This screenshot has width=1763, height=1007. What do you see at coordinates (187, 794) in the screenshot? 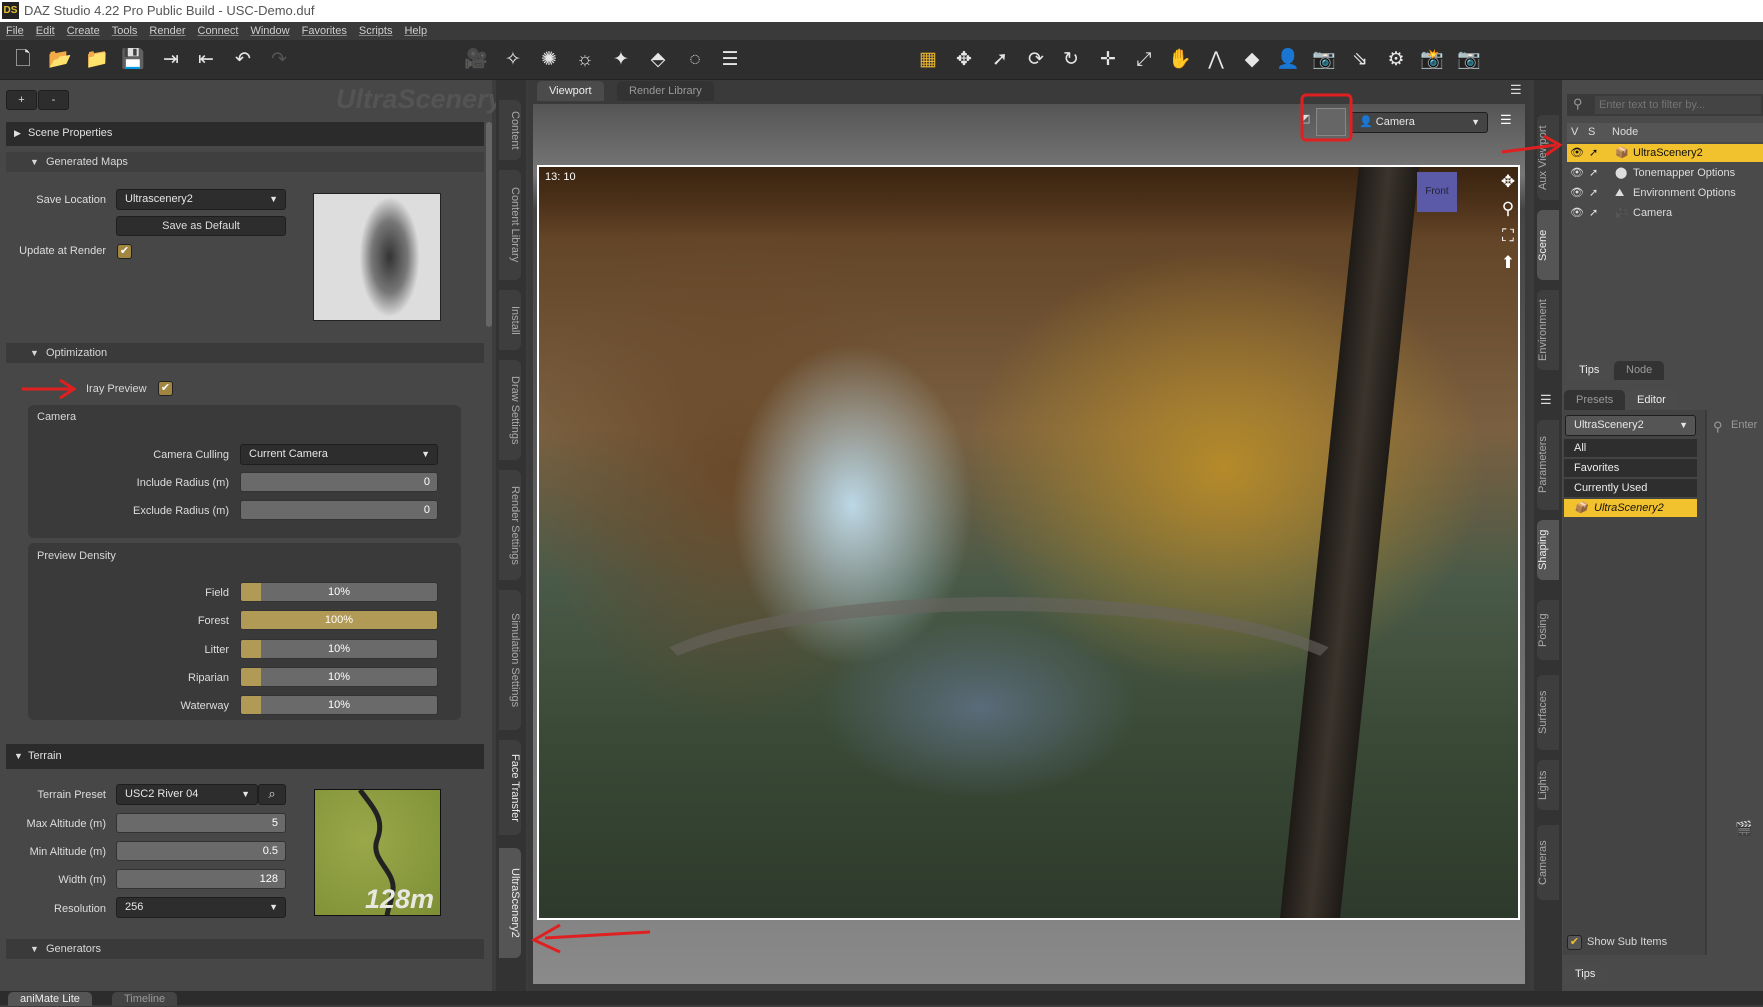
I see `terrain-preset-dropdown: USC2 River 04 ▼` at bounding box center [187, 794].